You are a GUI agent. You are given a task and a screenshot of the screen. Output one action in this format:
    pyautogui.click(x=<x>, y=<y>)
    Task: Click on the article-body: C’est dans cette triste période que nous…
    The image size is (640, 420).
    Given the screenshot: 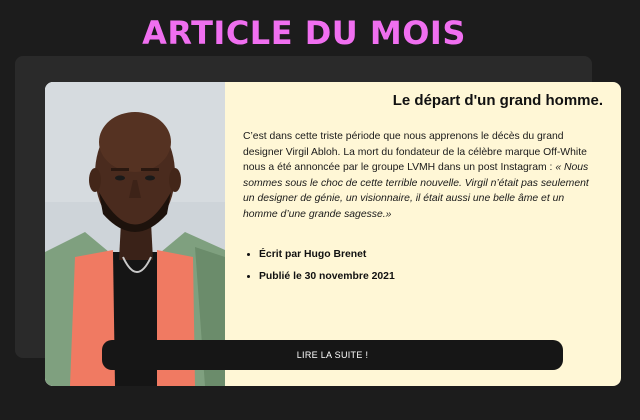 What is the action you would take?
    pyautogui.click(x=422, y=176)
    